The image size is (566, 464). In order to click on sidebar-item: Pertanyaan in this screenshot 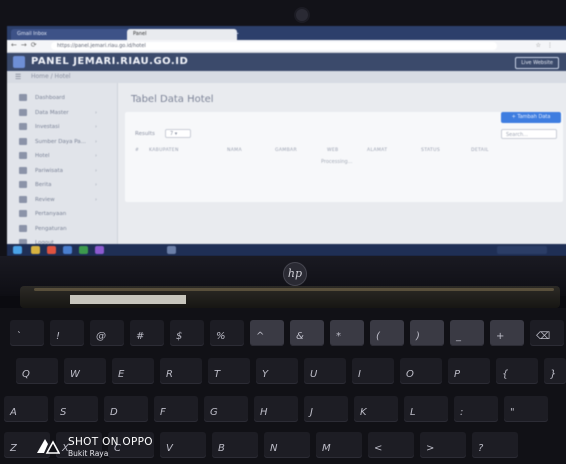, I will do `click(62, 214)`.